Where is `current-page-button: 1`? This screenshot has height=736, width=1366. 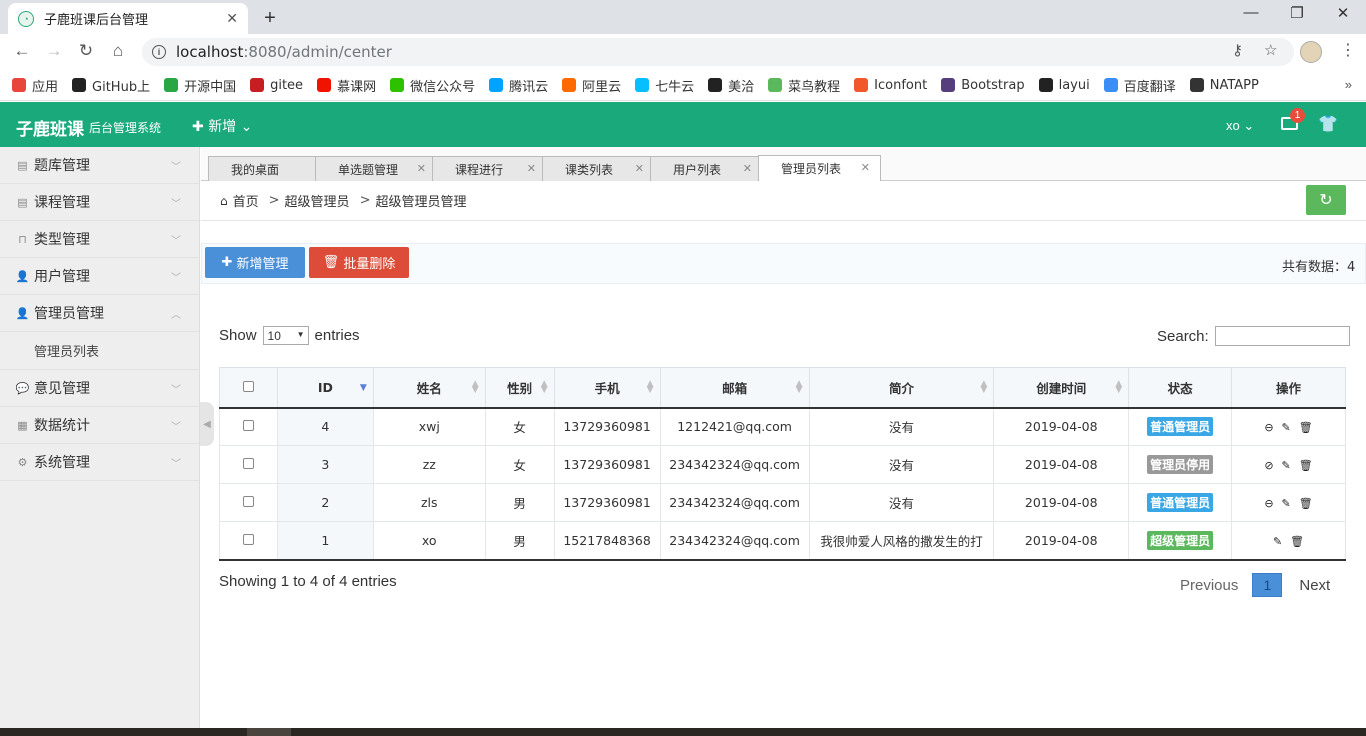
current-page-button: 1 is located at coordinates (1267, 585).